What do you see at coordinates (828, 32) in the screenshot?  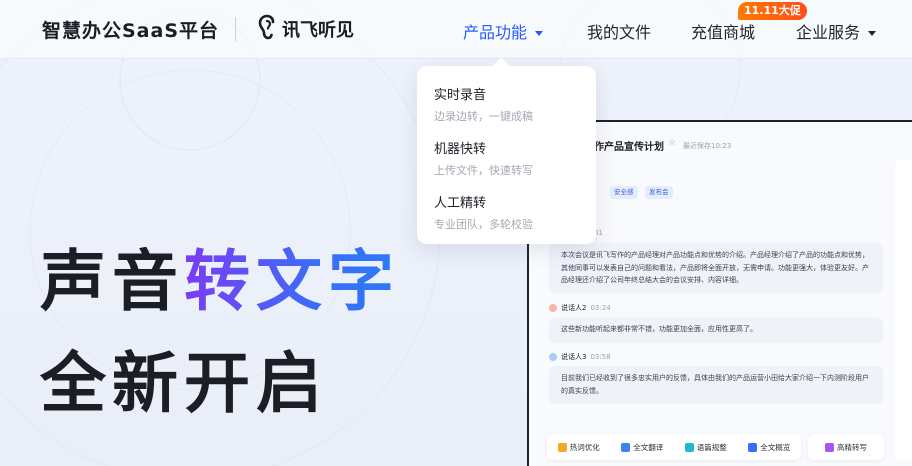 I see `nav-label: 企业服务` at bounding box center [828, 32].